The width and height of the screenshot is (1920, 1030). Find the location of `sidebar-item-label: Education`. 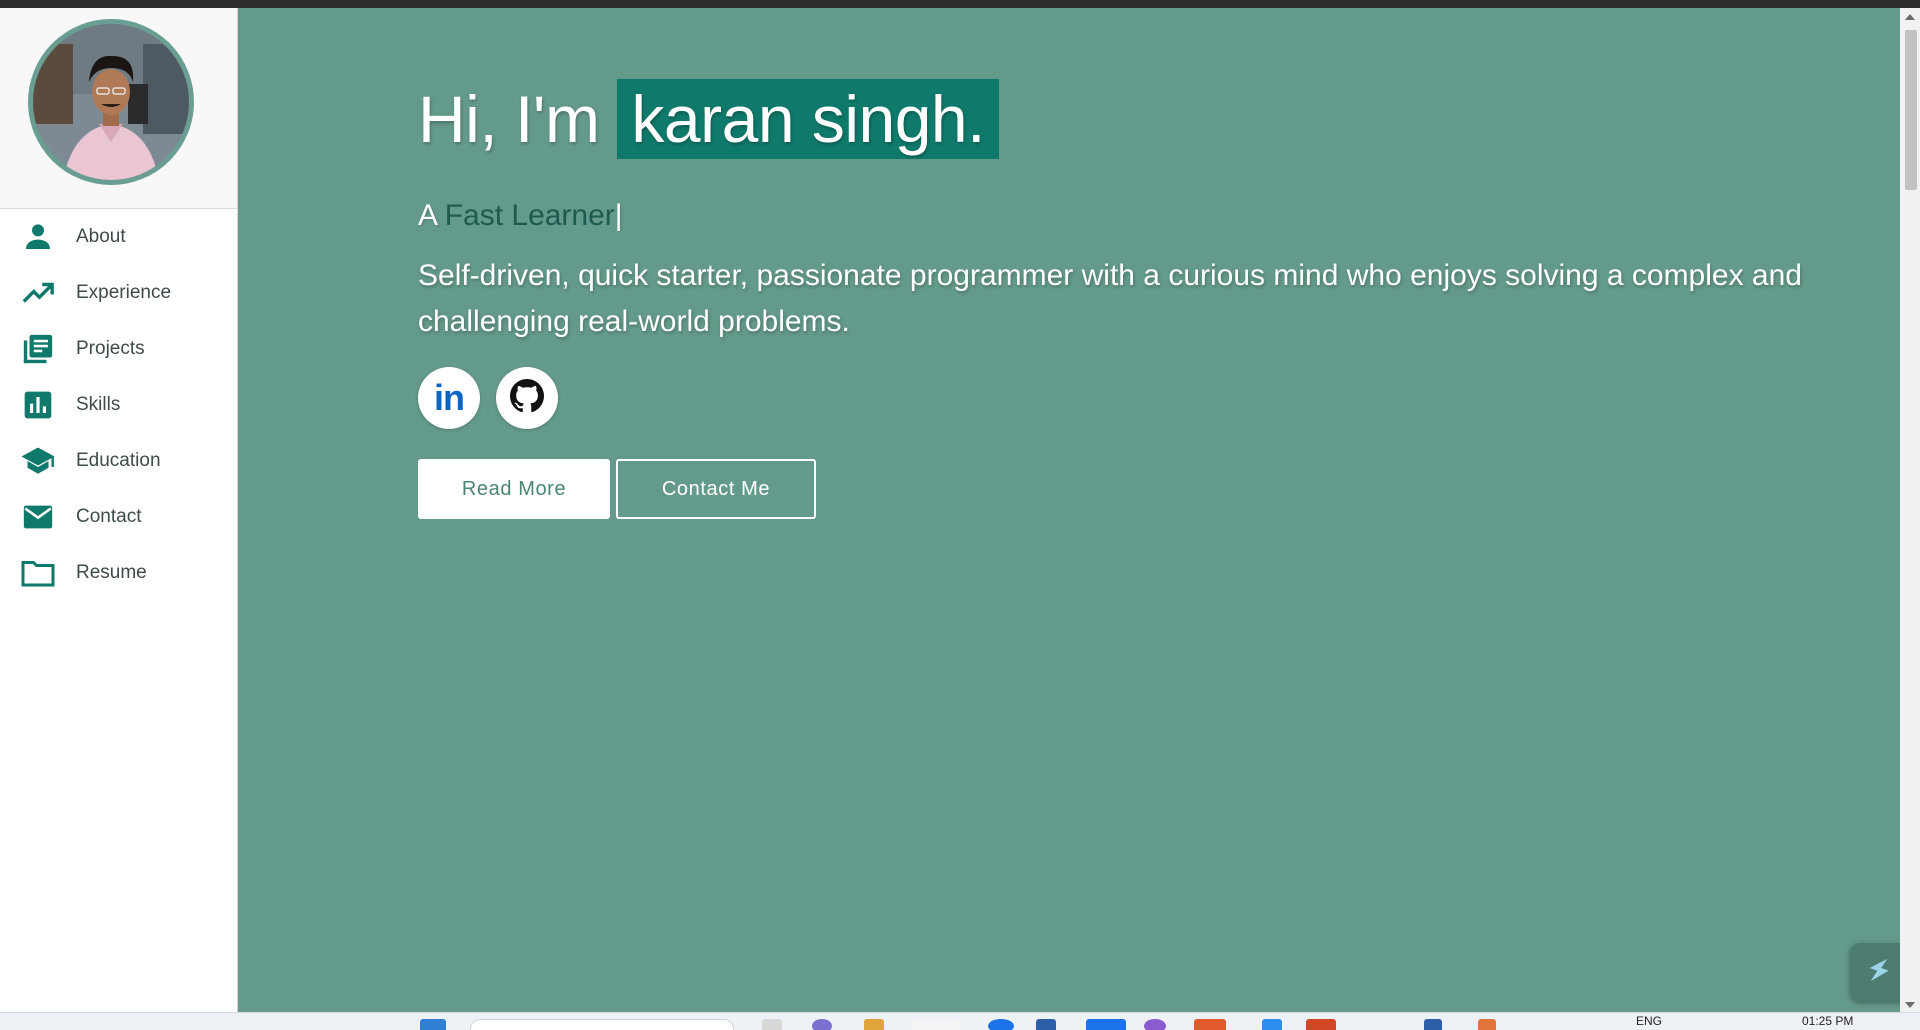

sidebar-item-label: Education is located at coordinates (118, 460).